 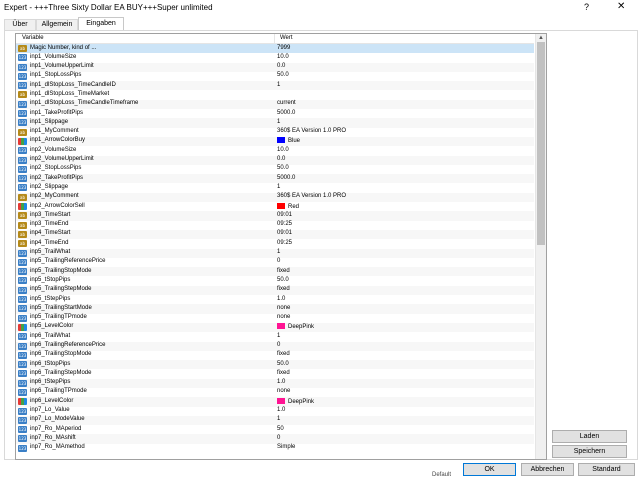 I want to click on table-row: 123 inp2_TakeProfitPips 5000.0, so click(x=275, y=179).